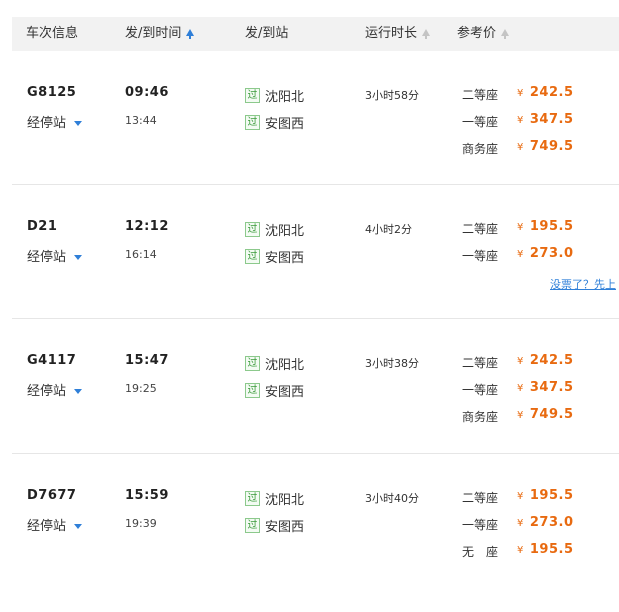 This screenshot has height=612, width=619. Describe the element at coordinates (391, 33) in the screenshot. I see `header-duration-label: 运行时长` at that location.